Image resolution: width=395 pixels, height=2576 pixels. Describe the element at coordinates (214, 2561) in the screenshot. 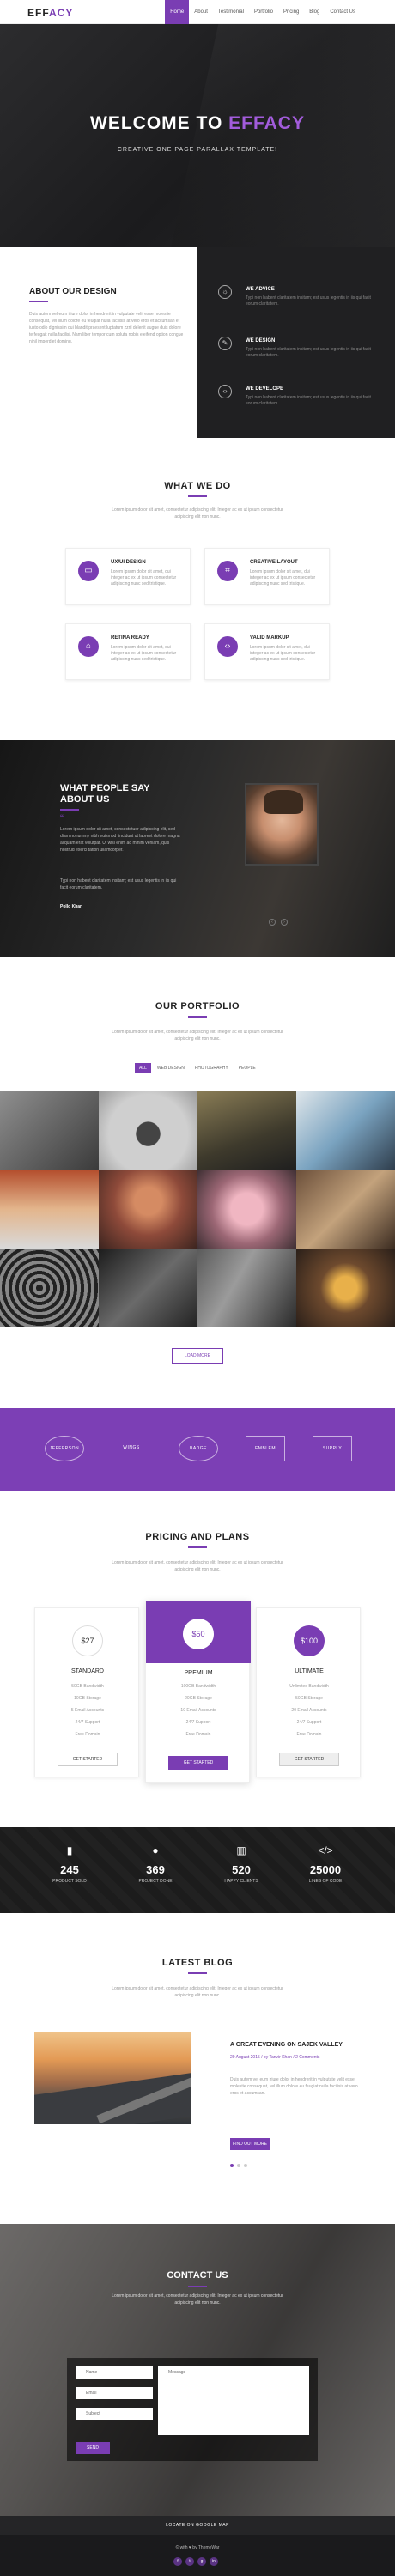

I see `linkedin-icon: in` at that location.